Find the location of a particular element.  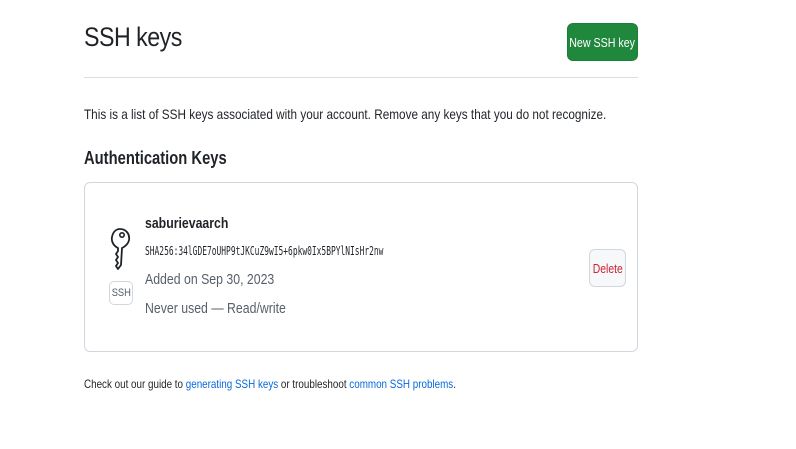

ssh-badge: SSH is located at coordinates (121, 293).